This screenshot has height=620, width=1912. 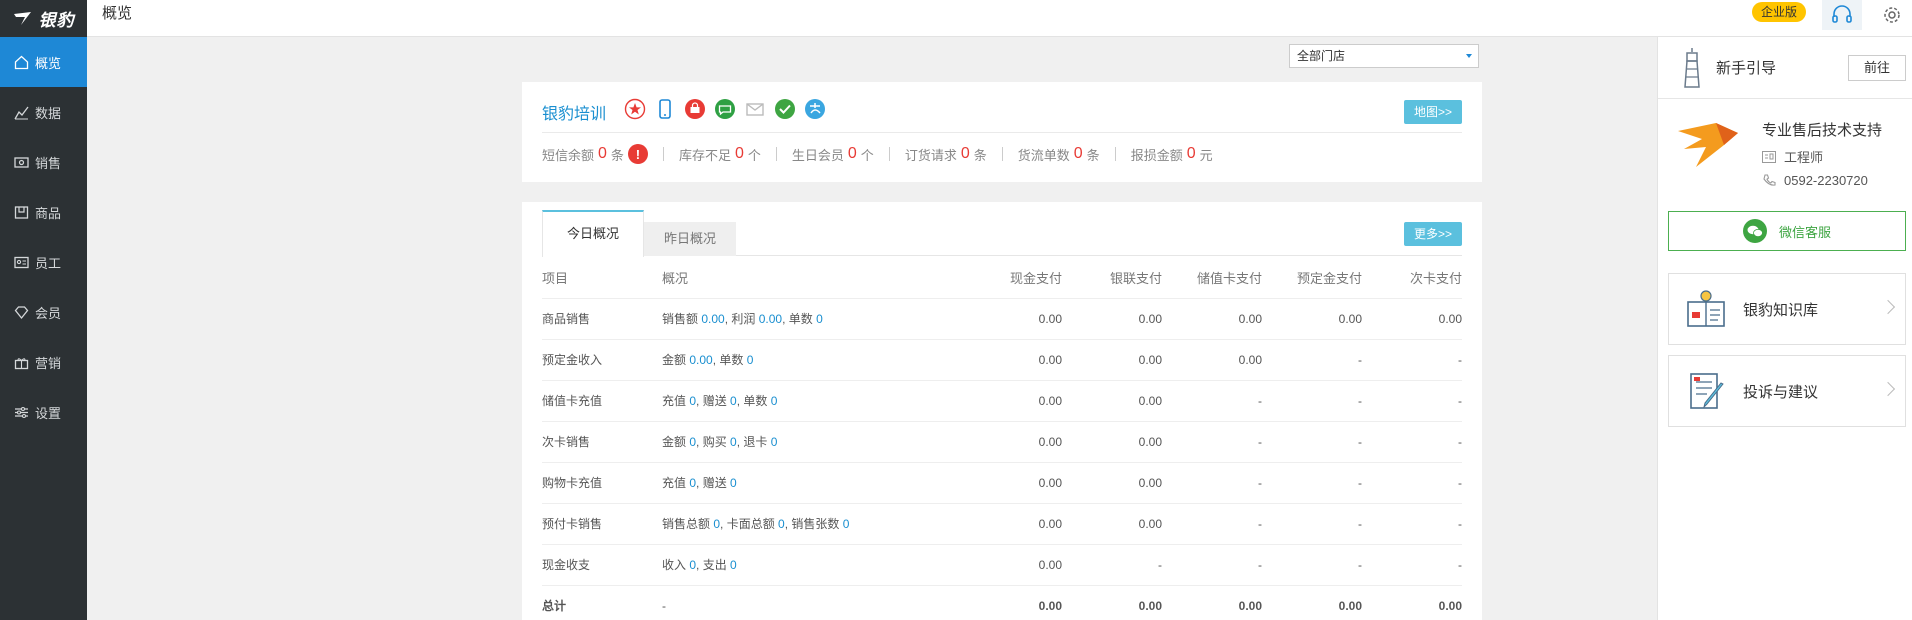 I want to click on table-row: 预付卡销售 销售总额 0, 卡面总额 0, 销售张数 0 0.00 0.00- - -, so click(x=1002, y=524).